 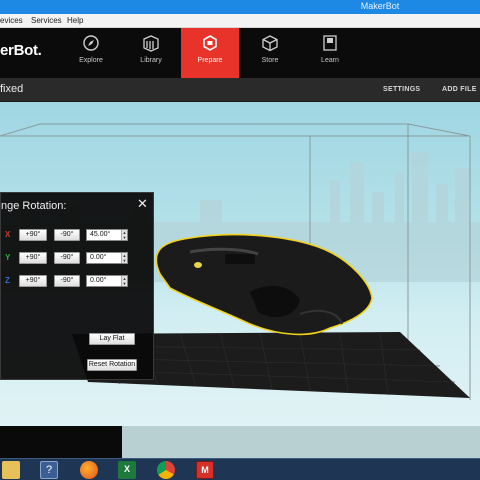 I want to click on settings-button: SETTINGS, so click(x=401, y=89).